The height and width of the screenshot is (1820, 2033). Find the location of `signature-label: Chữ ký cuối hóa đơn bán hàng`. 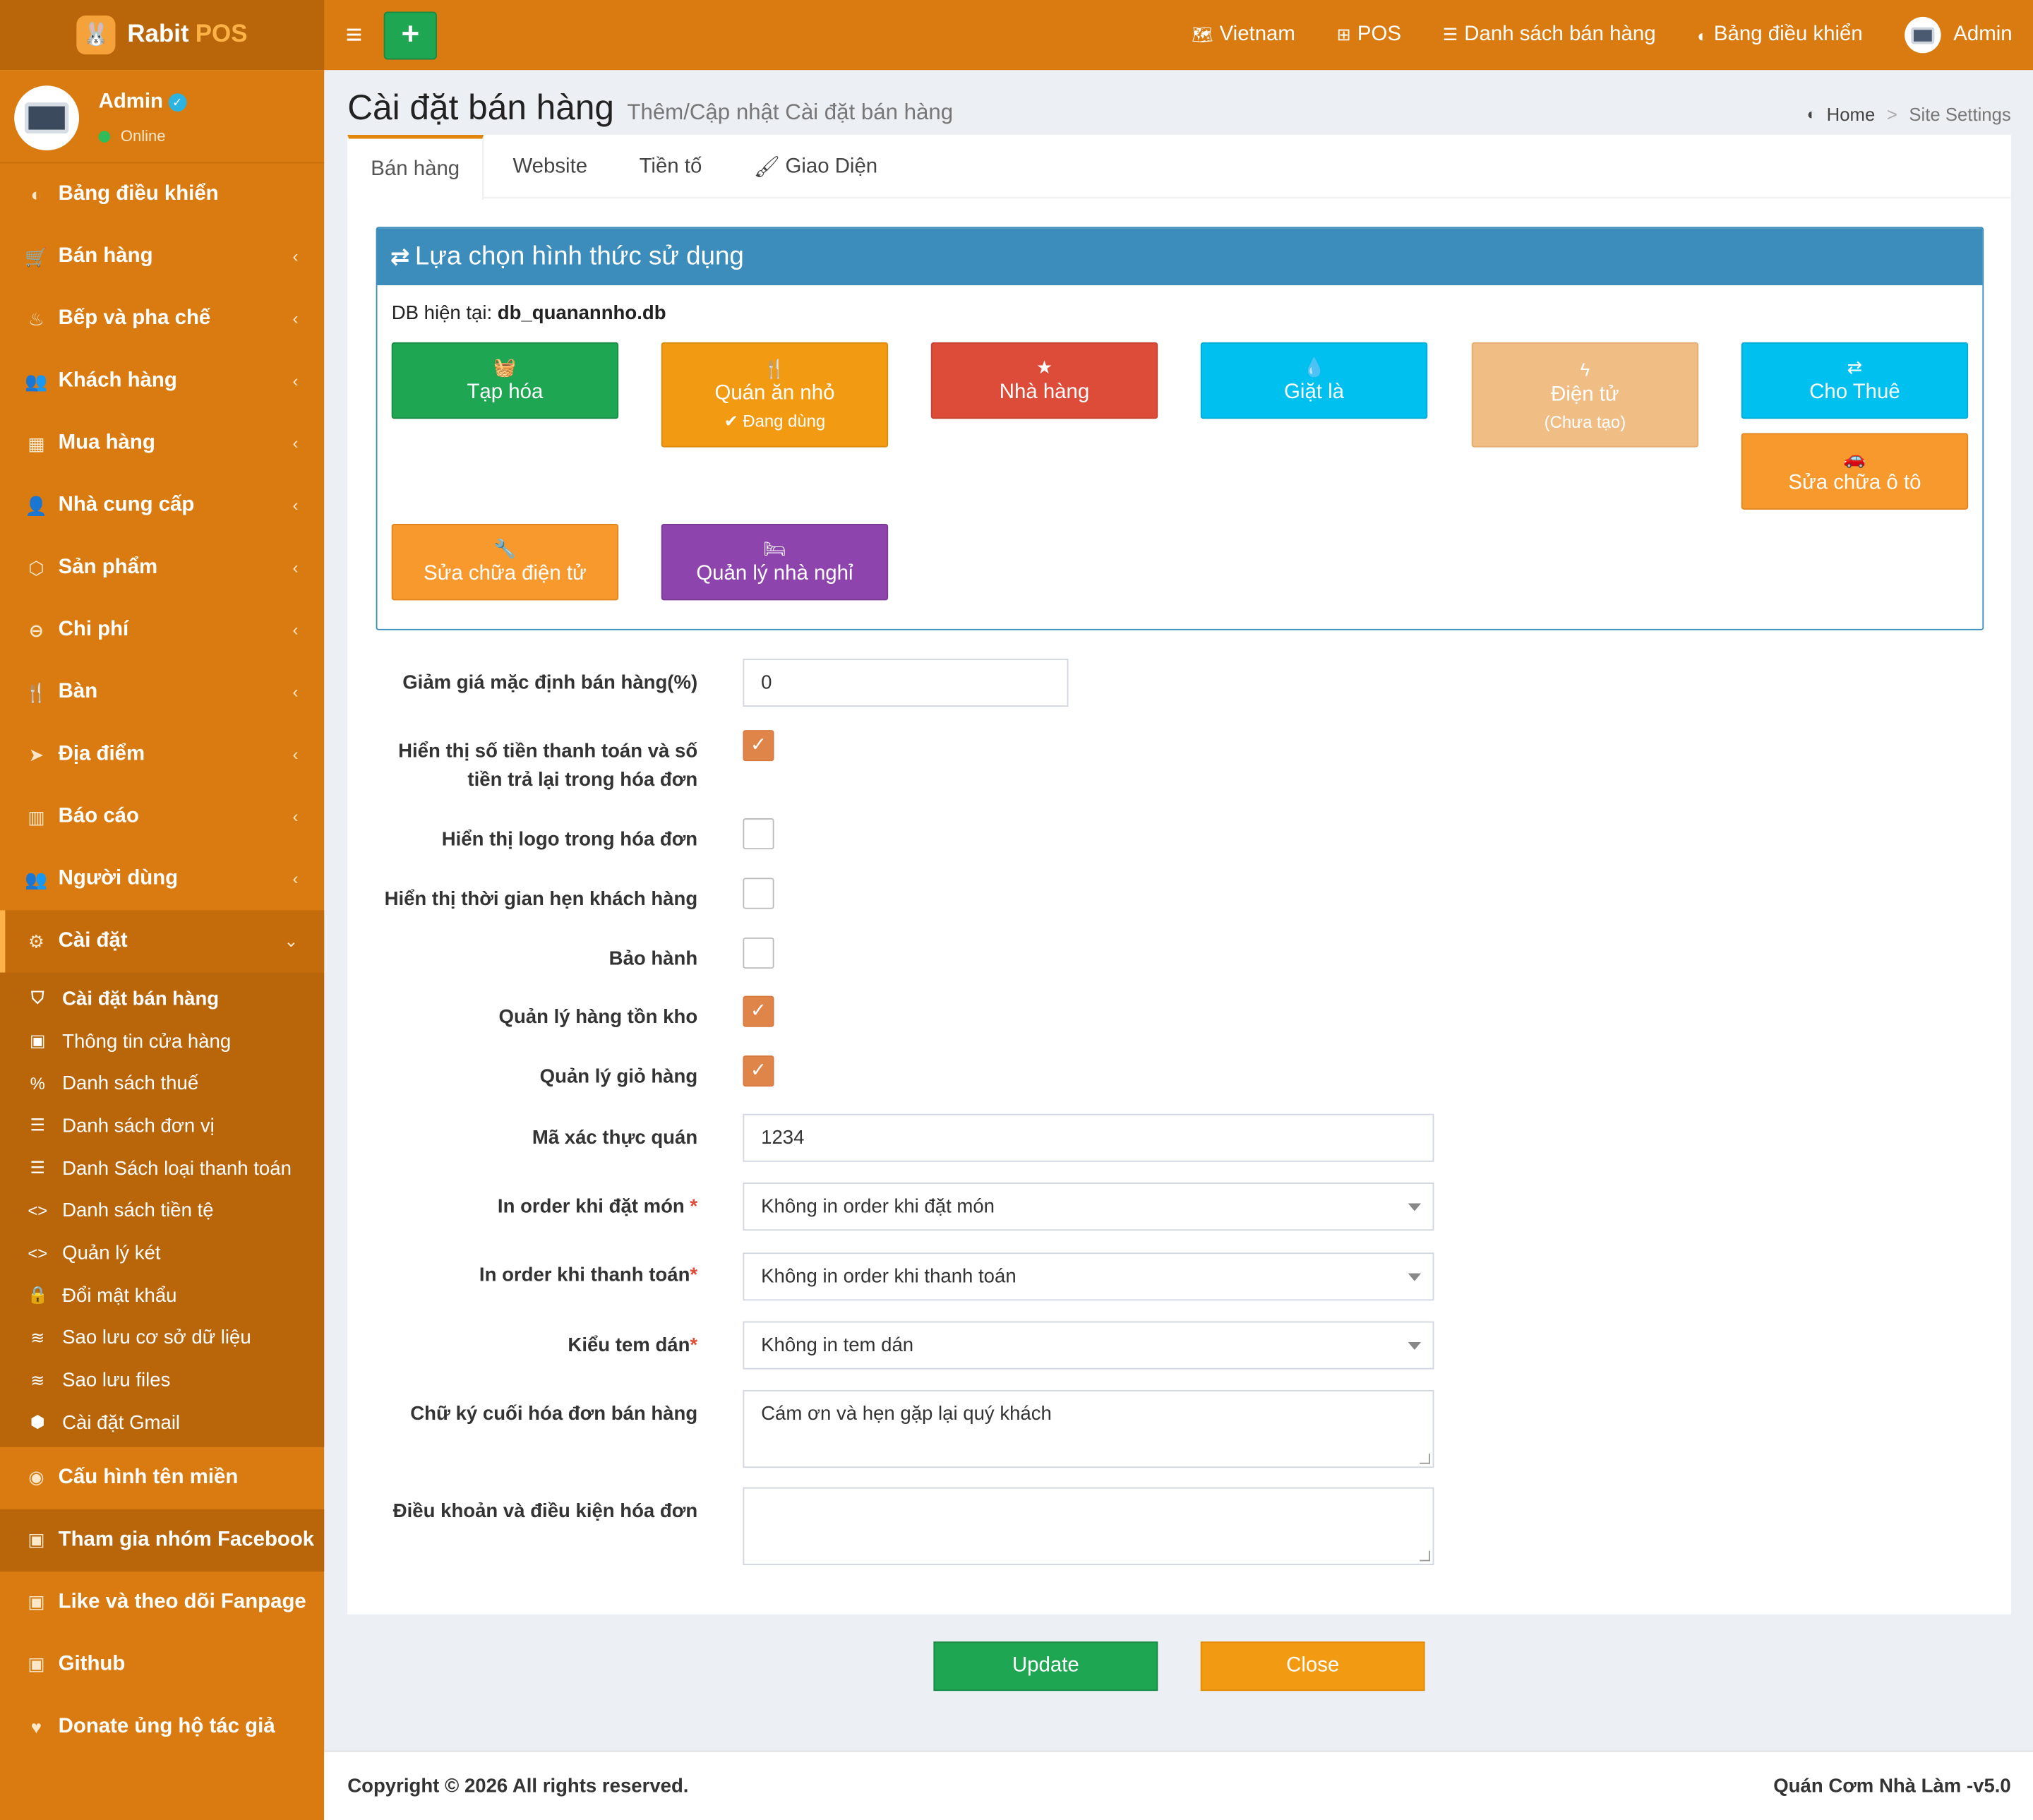

signature-label: Chữ ký cuối hóa đơn bán hàng is located at coordinates (554, 1414).